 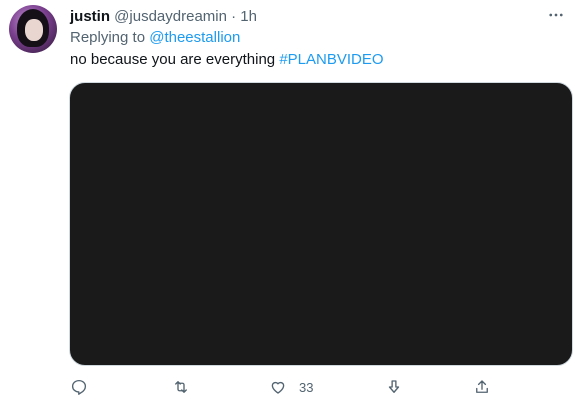 I want to click on heart-icon, so click(x=278, y=387).